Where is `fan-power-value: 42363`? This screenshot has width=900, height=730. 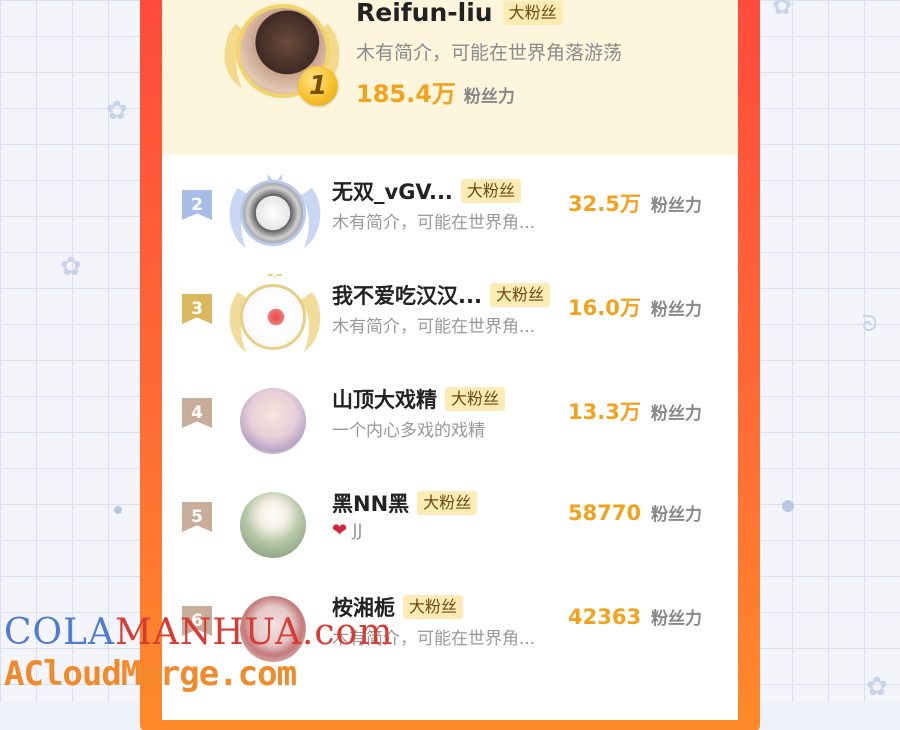
fan-power-value: 42363 is located at coordinates (605, 617).